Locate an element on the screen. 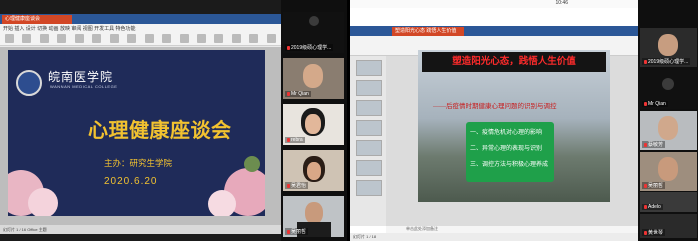 The image size is (698, 241). outline-item: 三、调控方法与积极心理养成 is located at coordinates (509, 165).